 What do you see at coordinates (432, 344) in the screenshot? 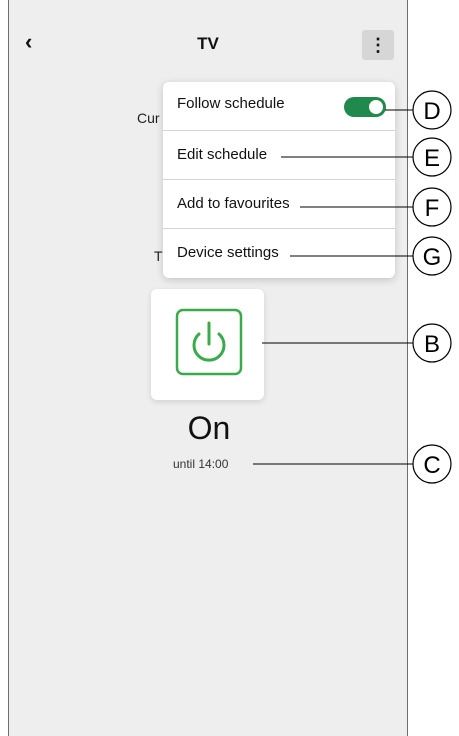
I see `callout-b: B` at bounding box center [432, 344].